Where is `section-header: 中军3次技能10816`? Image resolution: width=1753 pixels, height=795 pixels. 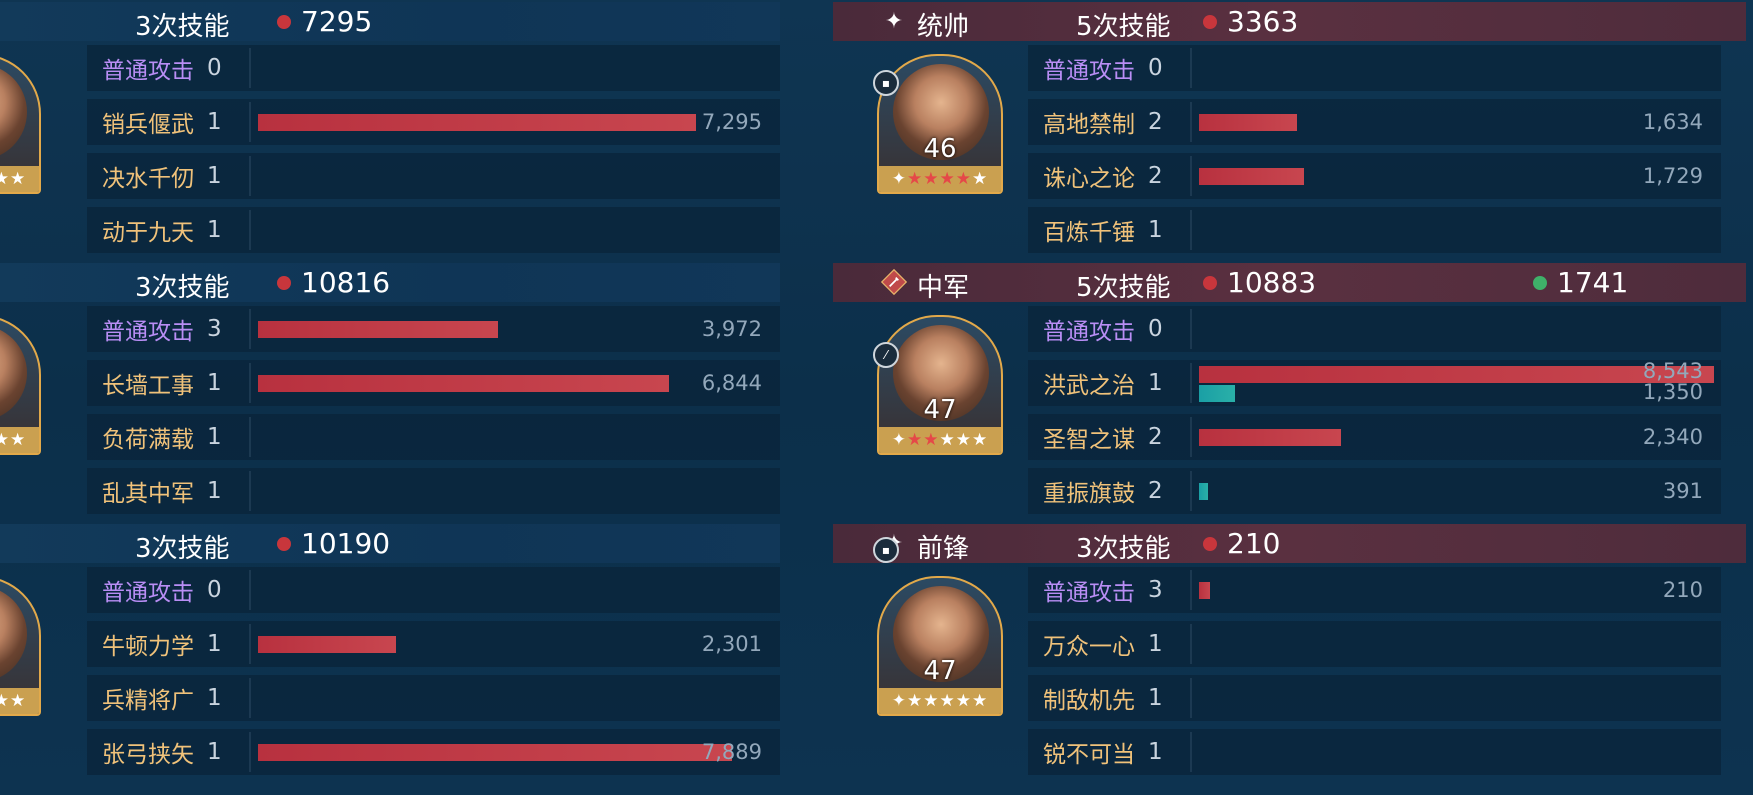 section-header: 中军3次技能10816 is located at coordinates (390, 283).